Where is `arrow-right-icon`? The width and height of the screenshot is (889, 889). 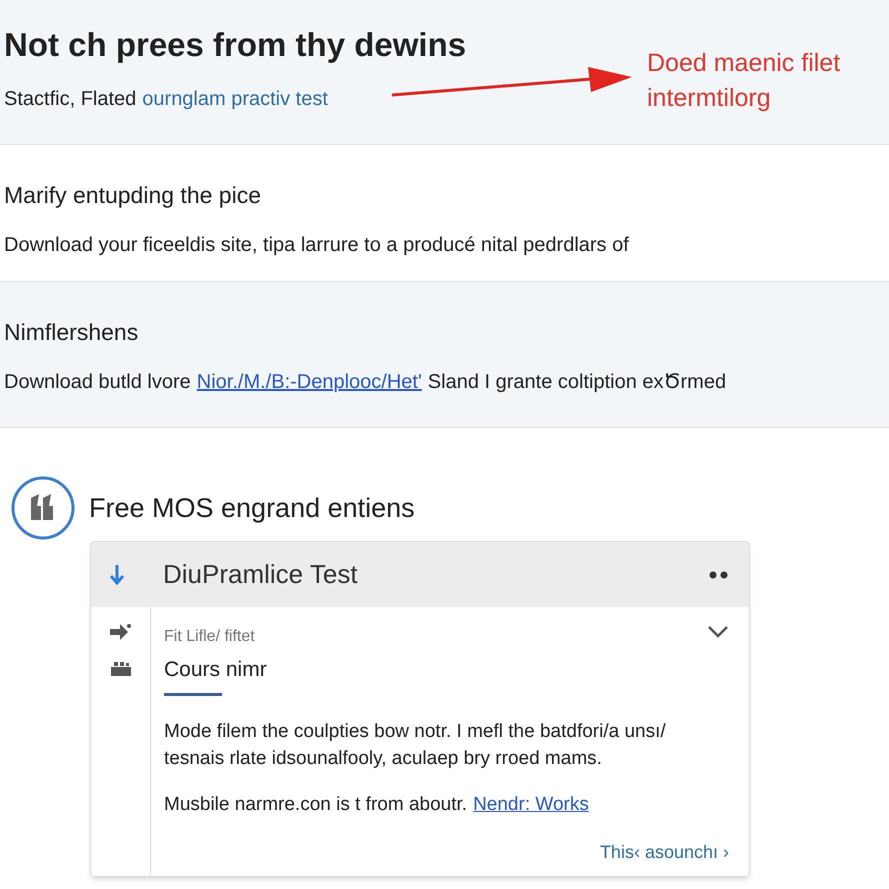
arrow-right-icon is located at coordinates (121, 632).